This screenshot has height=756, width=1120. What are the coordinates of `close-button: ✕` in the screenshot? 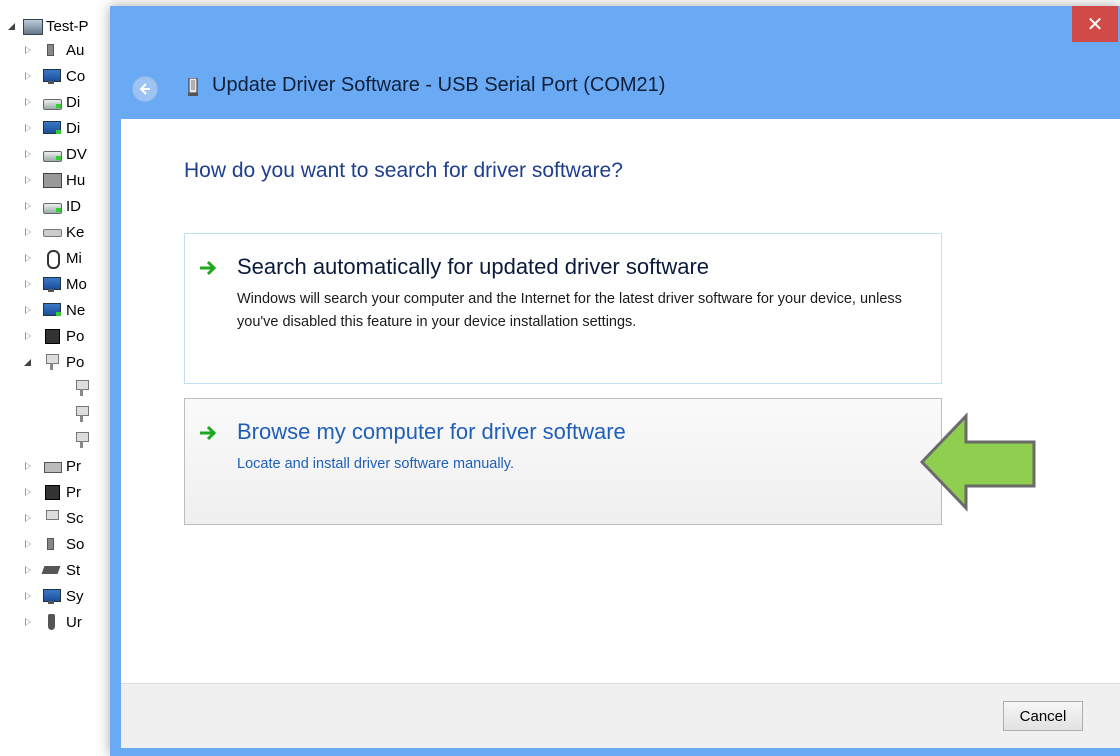 It's located at (1095, 24).